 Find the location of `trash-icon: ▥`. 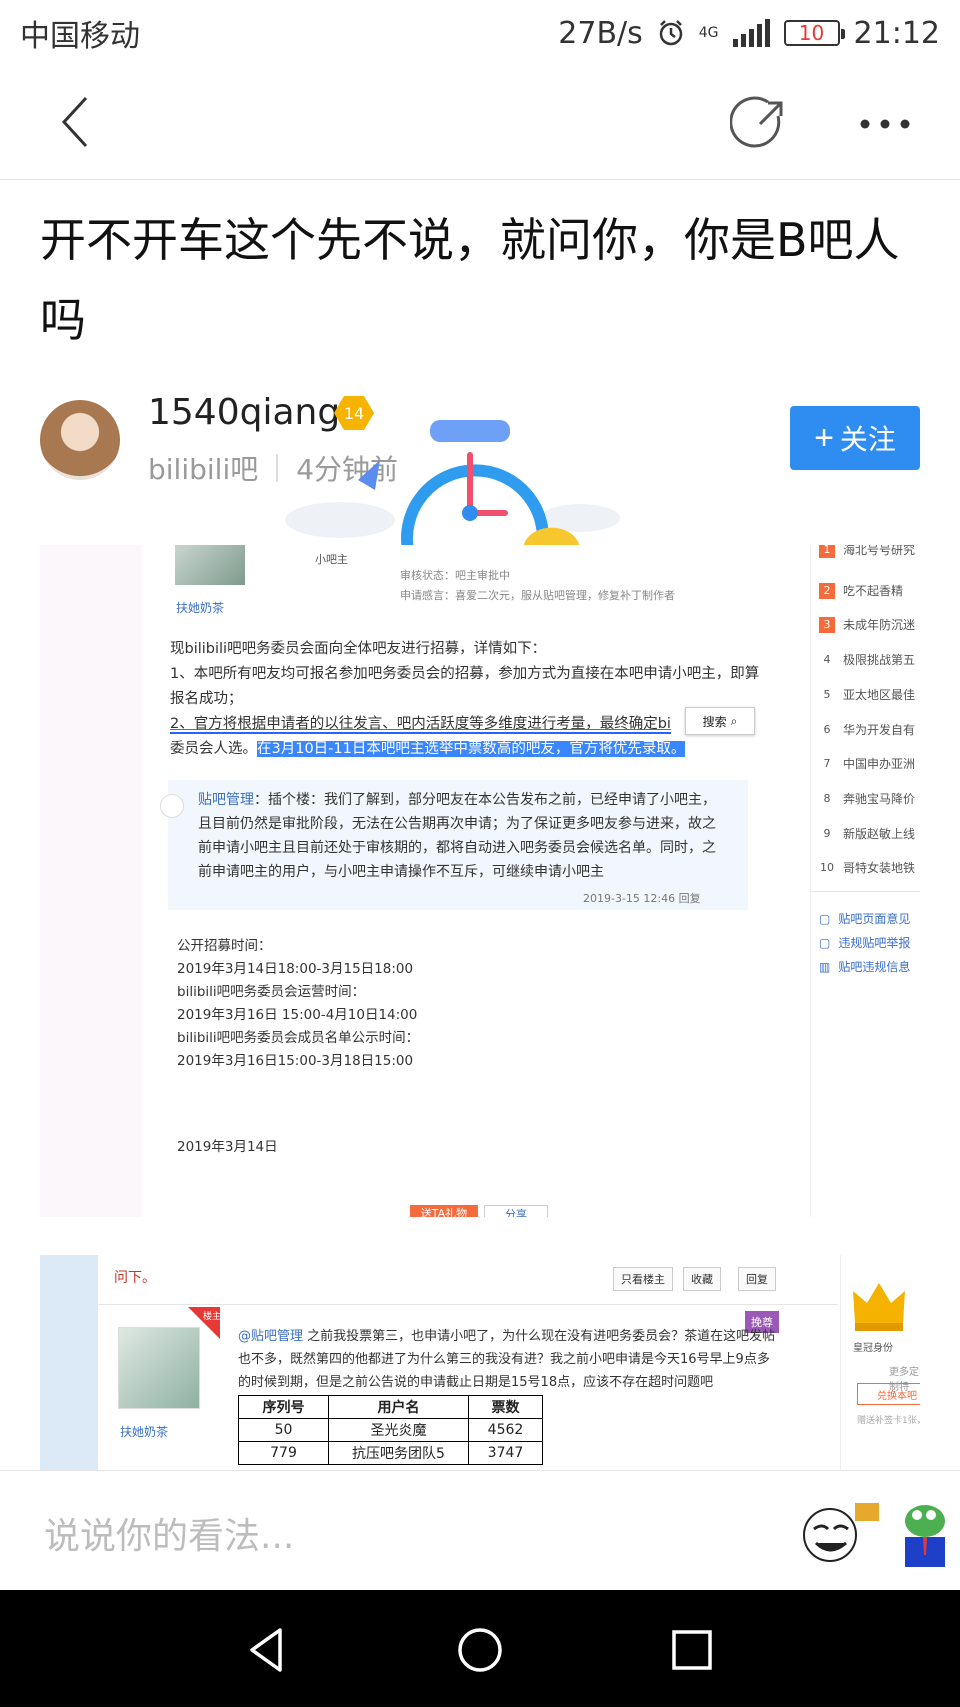

trash-icon: ▥ is located at coordinates (825, 966).